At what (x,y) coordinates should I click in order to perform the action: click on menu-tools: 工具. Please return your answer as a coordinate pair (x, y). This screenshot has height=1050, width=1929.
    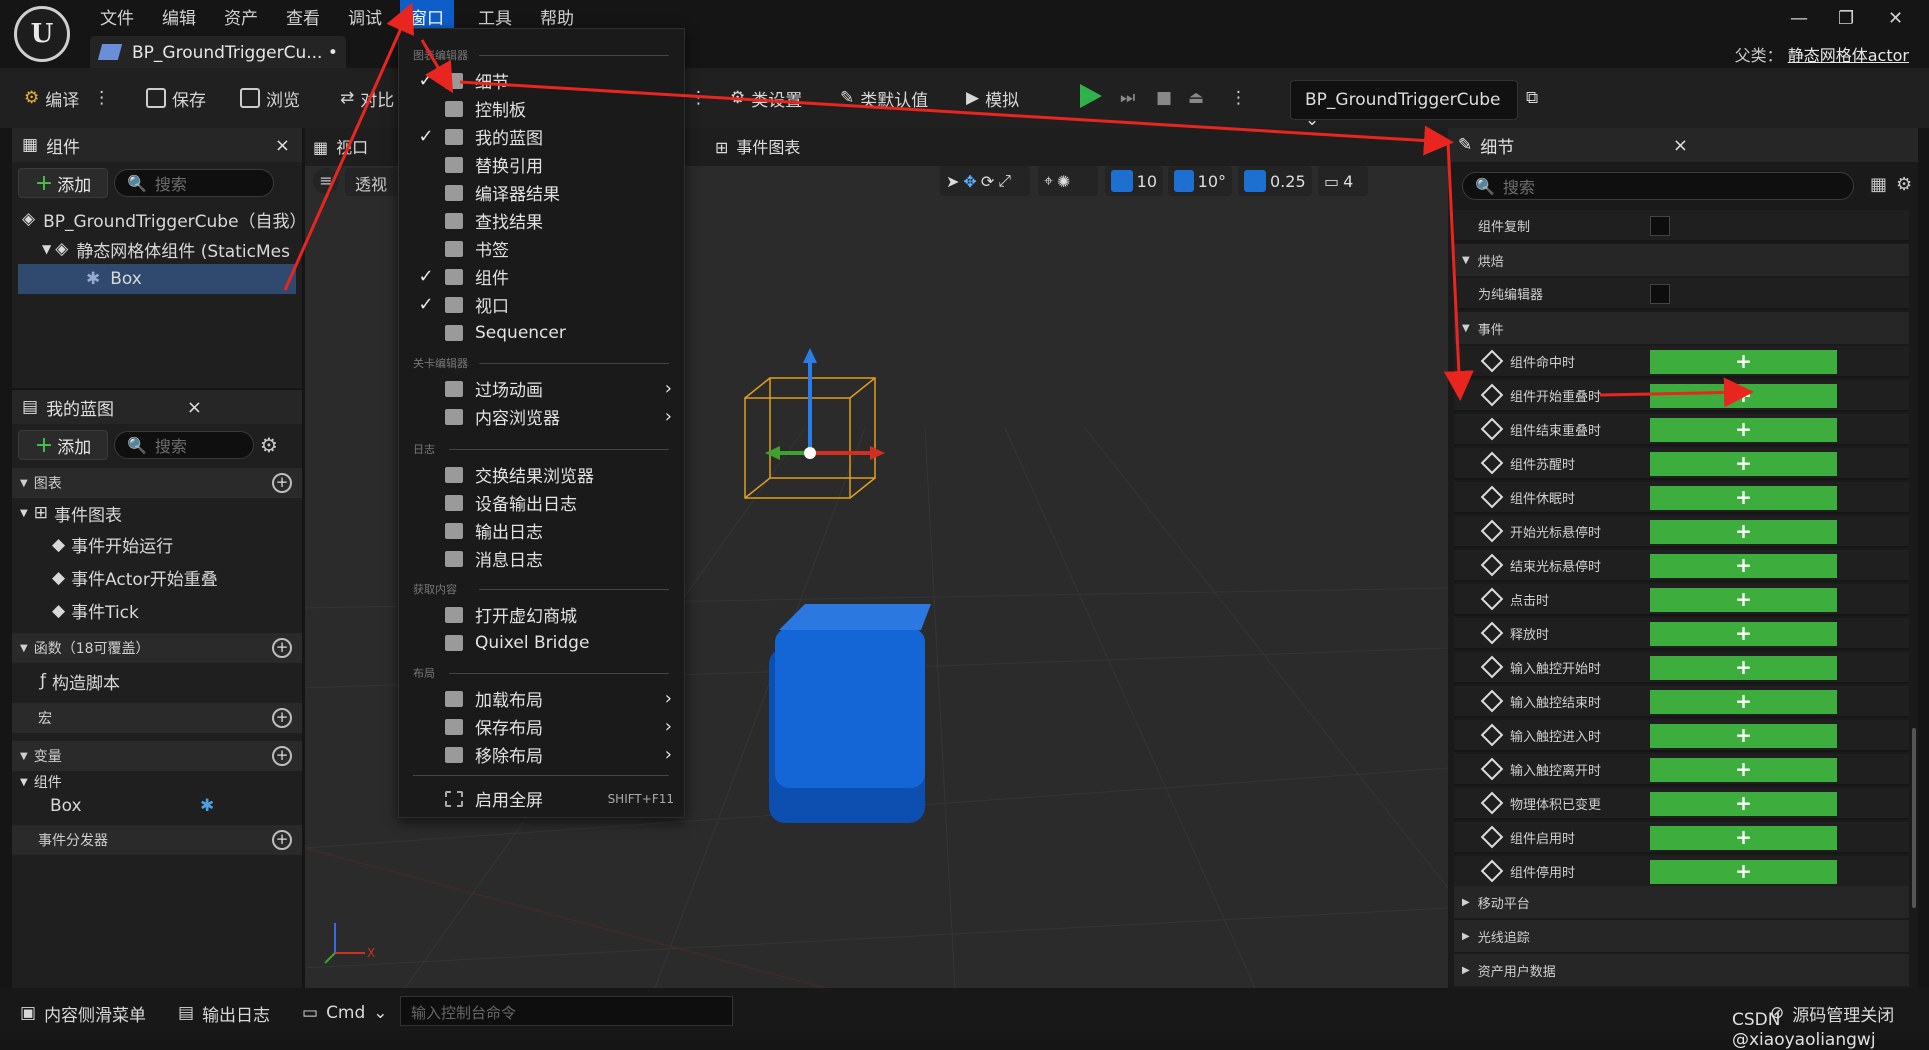
    Looking at the image, I should click on (495, 15).